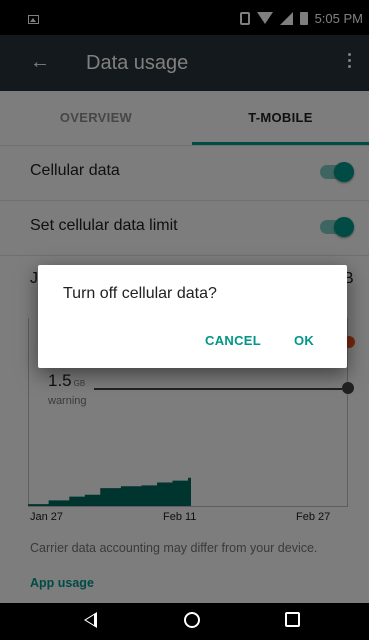 The image size is (369, 640). Describe the element at coordinates (192, 316) in the screenshot. I see `confirm-dialog: Turn off cellular data? CANCEL OK` at that location.